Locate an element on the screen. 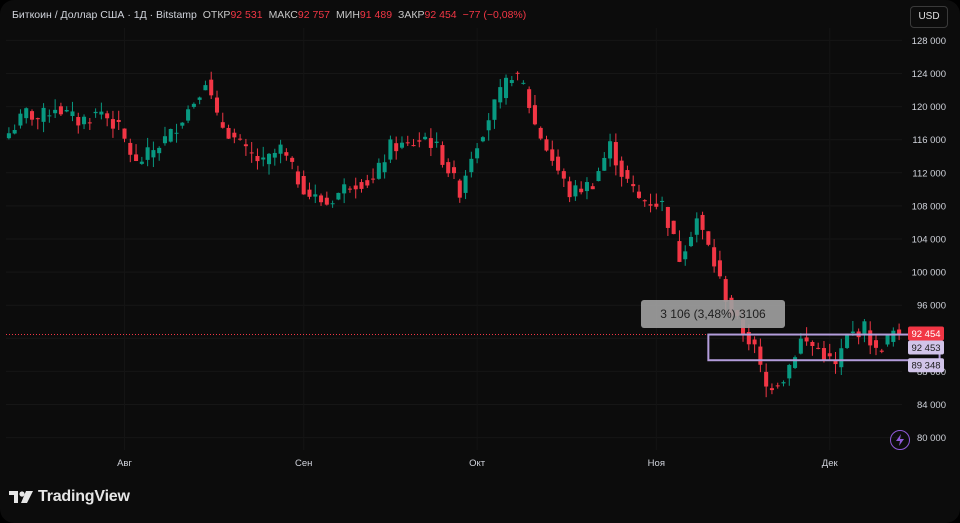 This screenshot has width=960, height=523. y-tick-label: 80 000 is located at coordinates (931, 438).